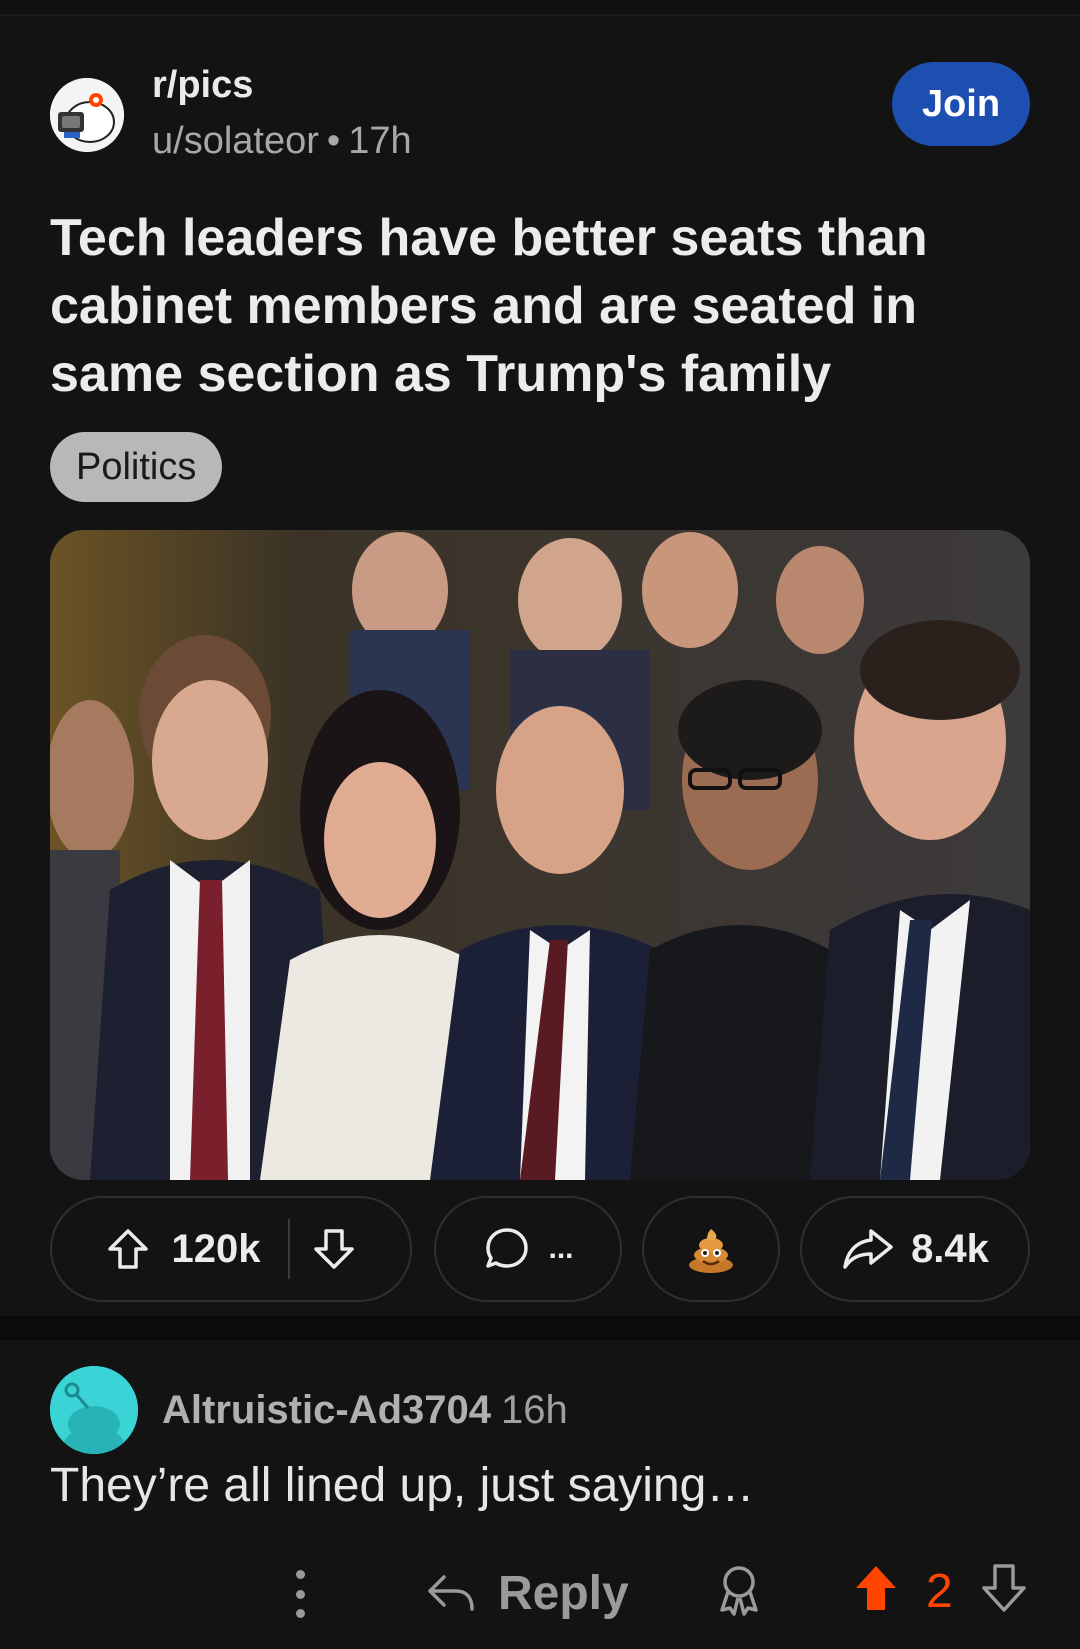  I want to click on comment-score: 2, so click(939, 1591).